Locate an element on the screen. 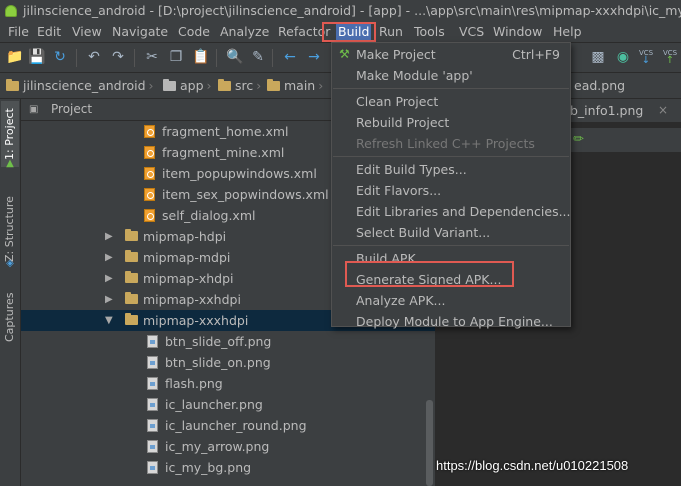  menu-item-rebuild-project: Rebuild Project is located at coordinates (451, 122).